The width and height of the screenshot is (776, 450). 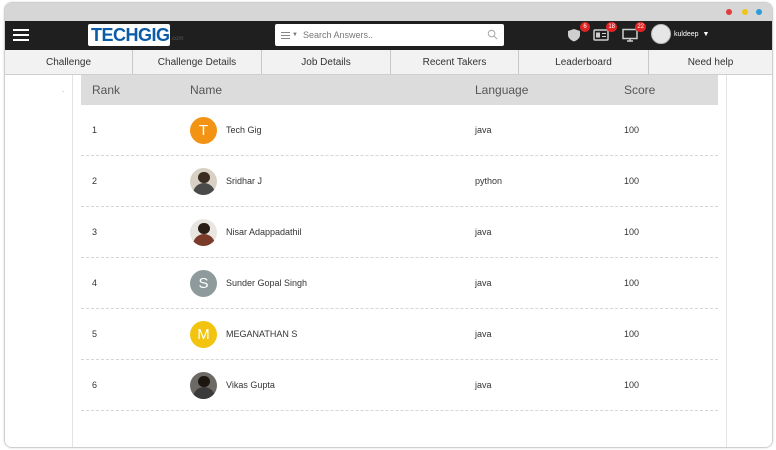 What do you see at coordinates (745, 12) in the screenshot?
I see `minimize-dot` at bounding box center [745, 12].